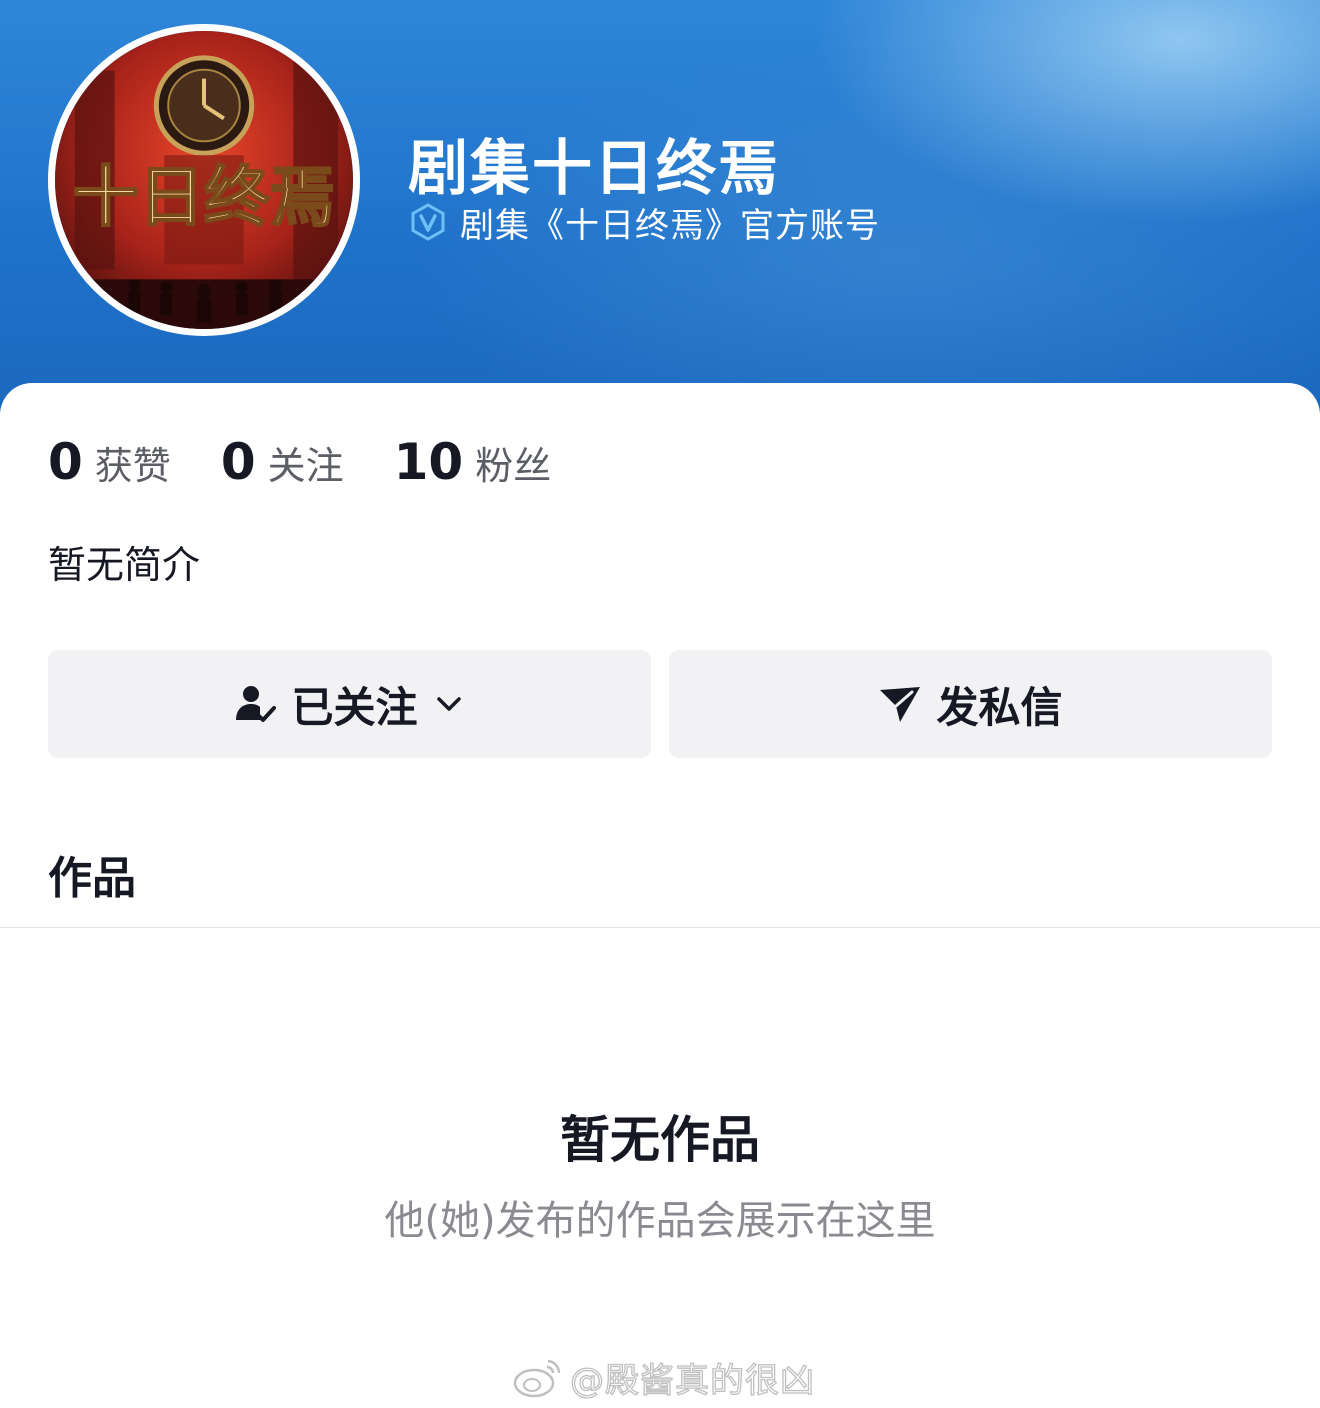 Image resolution: width=1320 pixels, height=1408 pixels. Describe the element at coordinates (594, 169) in the screenshot. I see `profile-name: 剧集十日终焉` at that location.